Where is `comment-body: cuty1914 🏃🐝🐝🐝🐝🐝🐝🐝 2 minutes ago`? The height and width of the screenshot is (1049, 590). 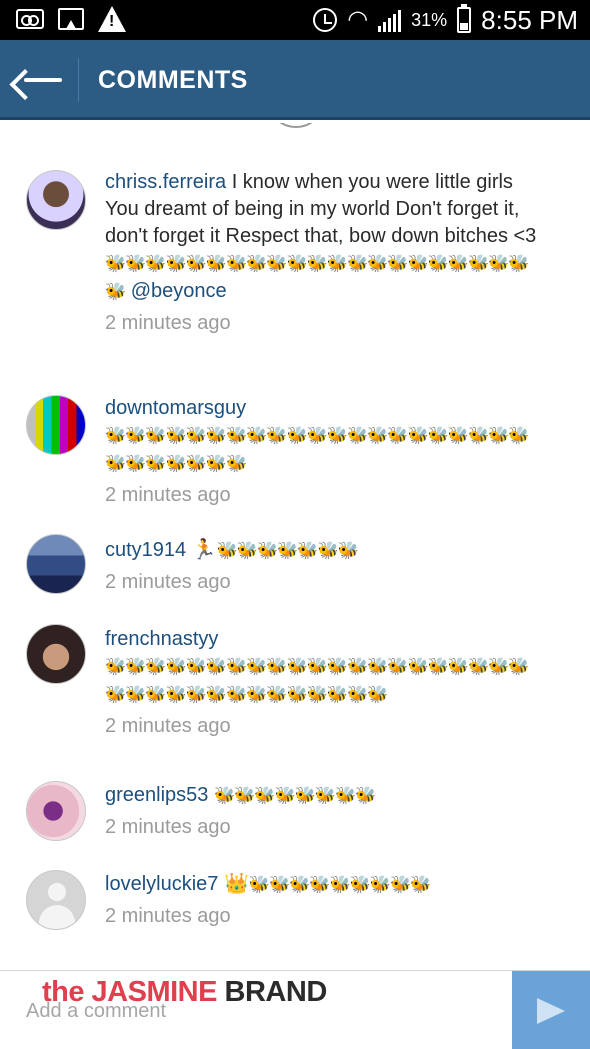
comment-body: cuty1914 🏃🐝🐝🐝🐝🐝🐝🐝 2 minutes ago is located at coordinates (325, 566).